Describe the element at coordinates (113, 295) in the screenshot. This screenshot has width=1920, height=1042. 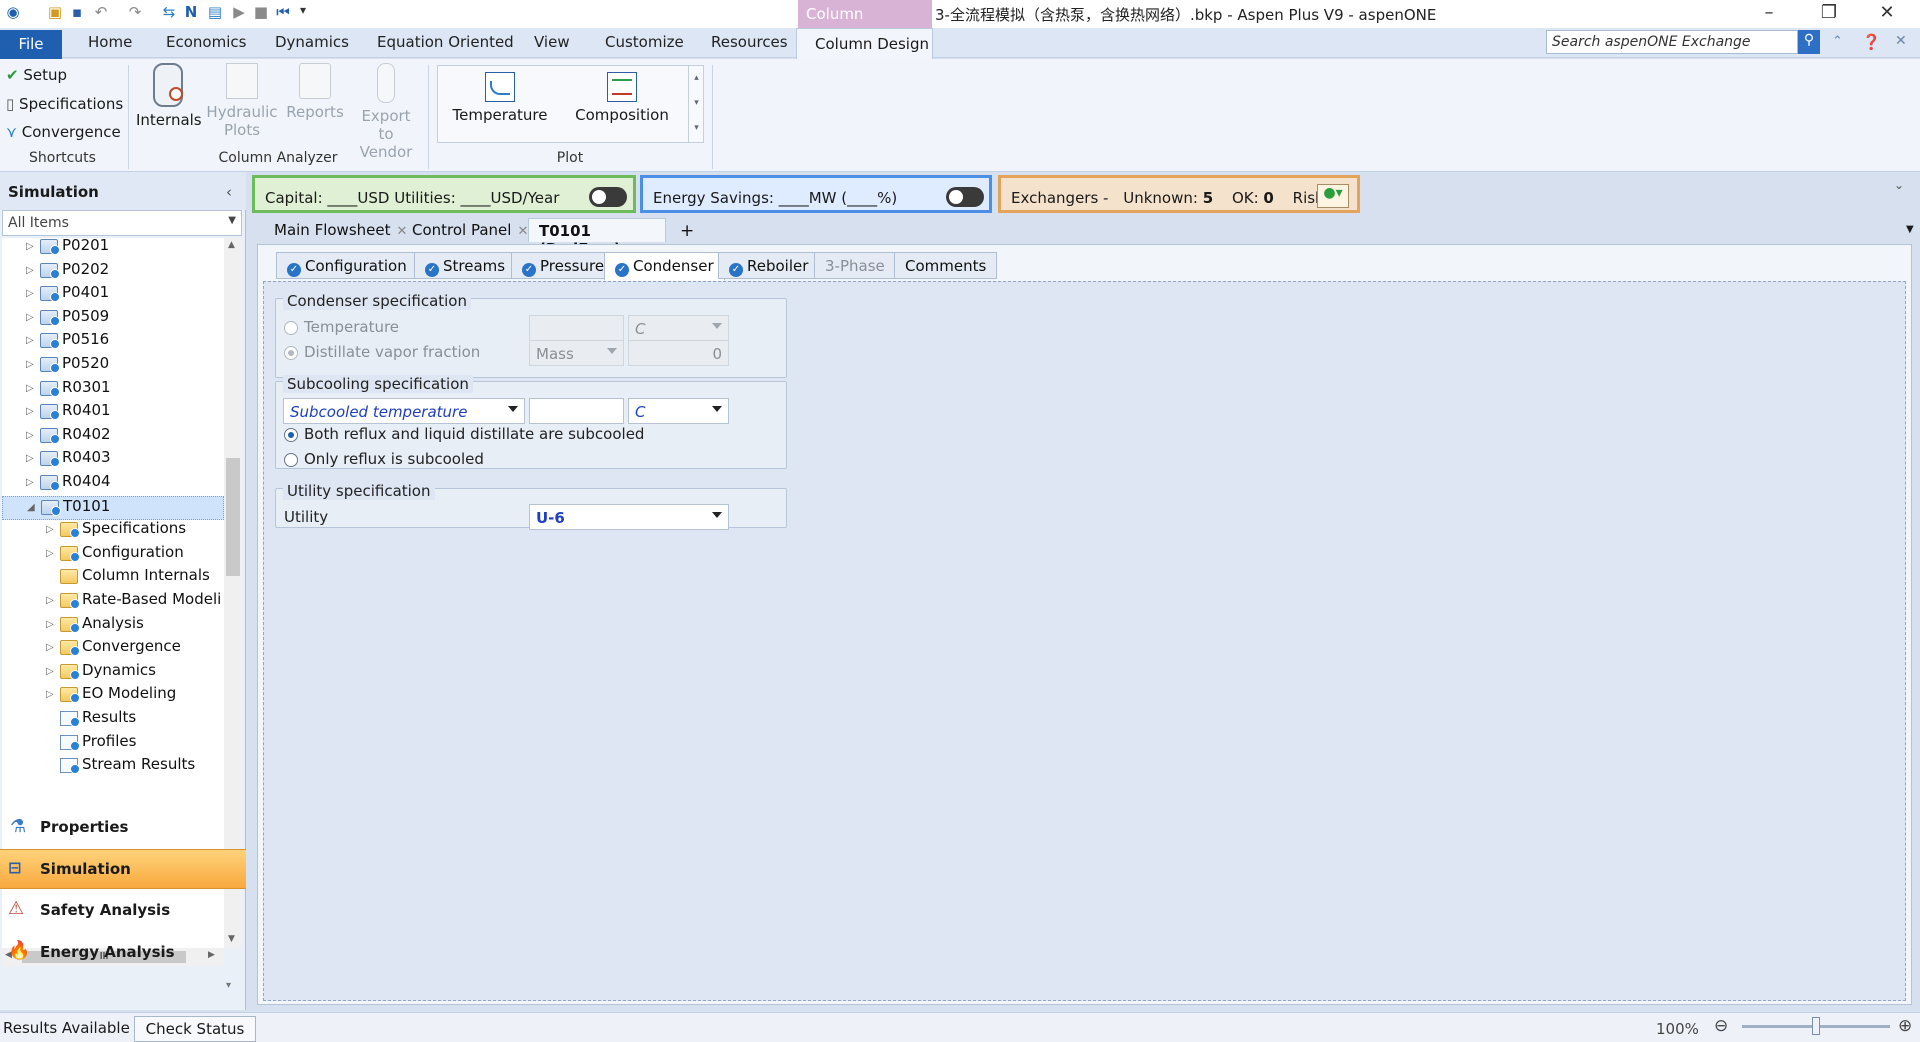
I see `tree-item-p0401: ▷ P0401` at that location.